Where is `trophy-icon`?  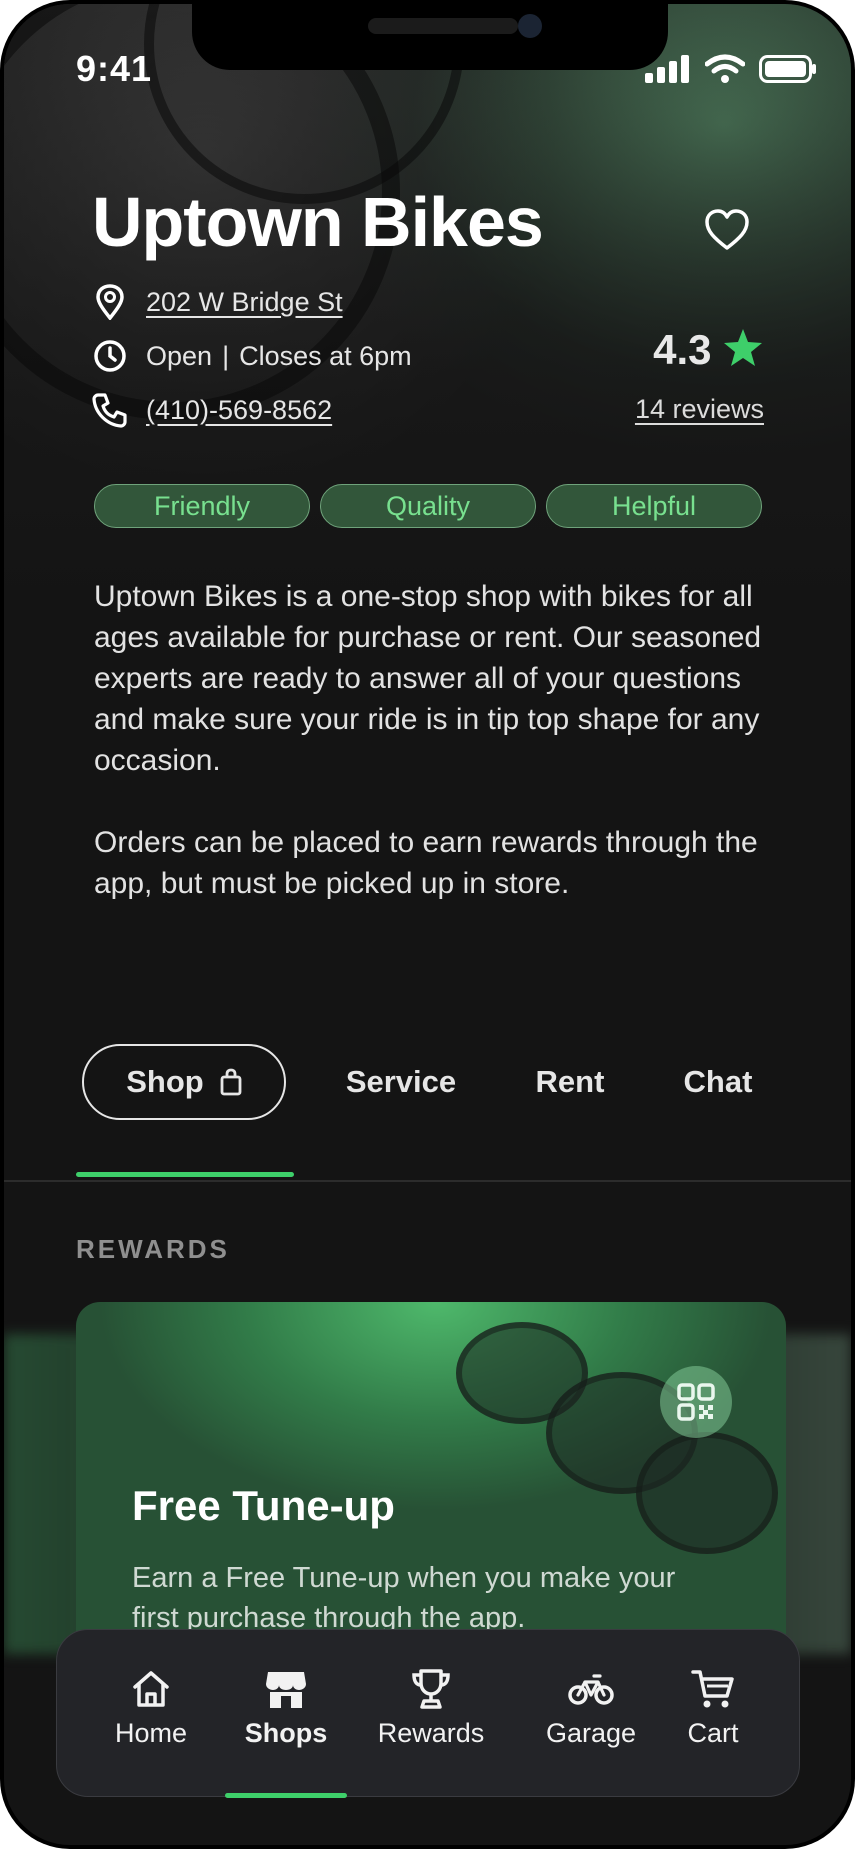
trophy-icon is located at coordinates (431, 1689).